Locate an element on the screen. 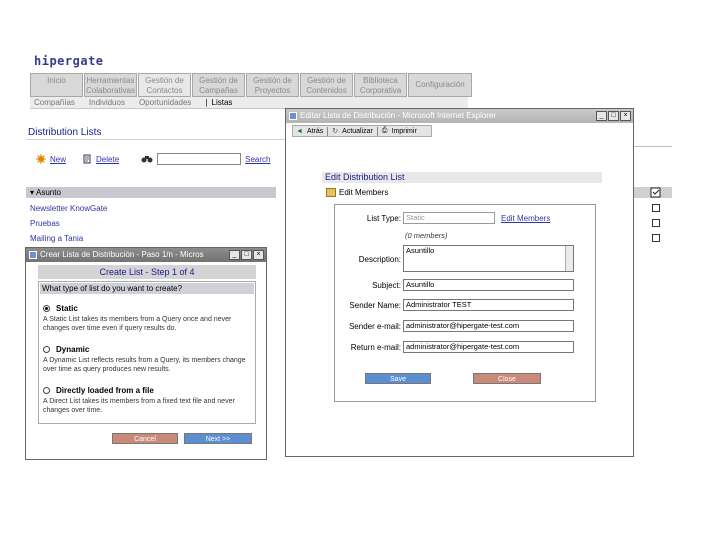 Image resolution: width=720 pixels, height=540 pixels. subnav-listas: Listas is located at coordinates (222, 102).